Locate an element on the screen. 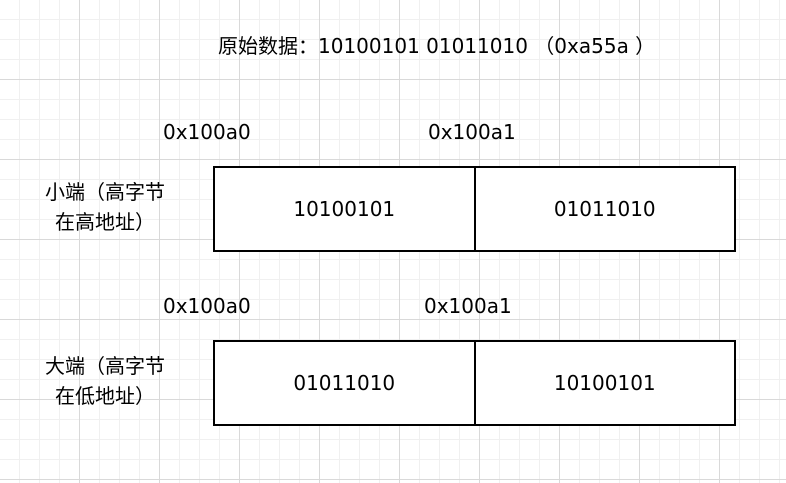 This screenshot has height=483, width=786. raw-data-title: 原始数据：10100101 01011010 （0xa55a ） is located at coordinates (437, 46).